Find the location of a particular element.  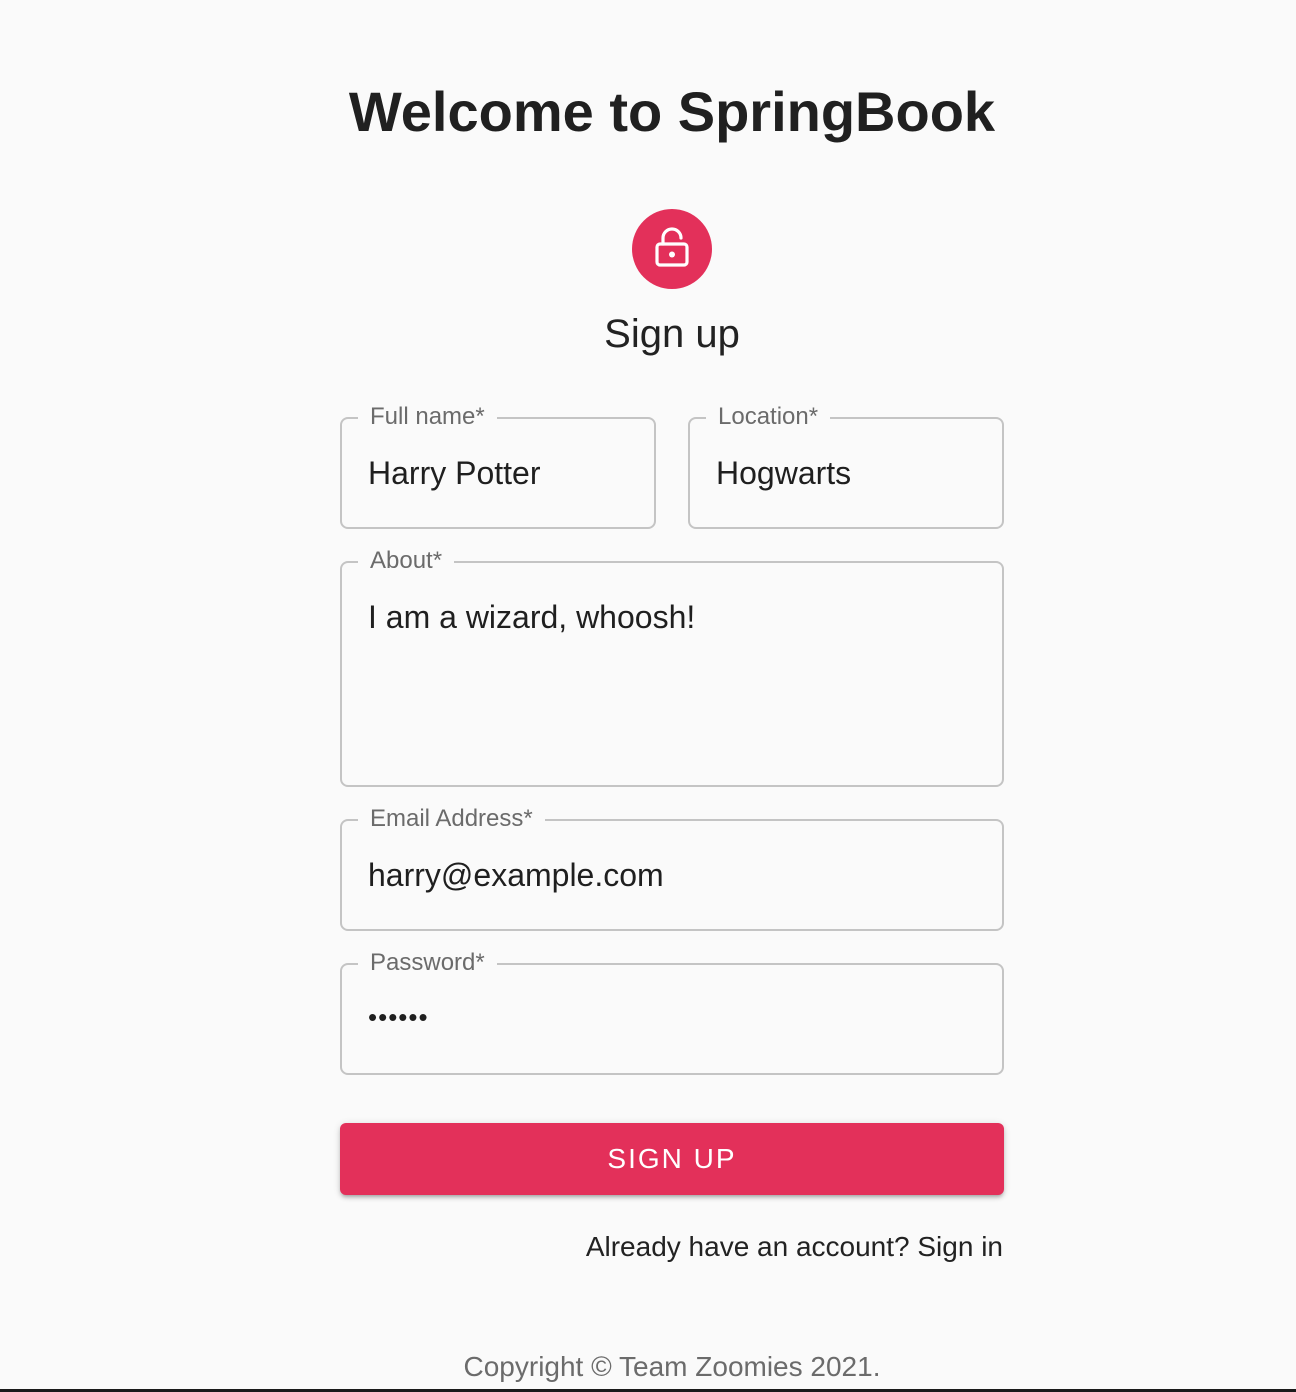

password-input: •••••• is located at coordinates (398, 1017).